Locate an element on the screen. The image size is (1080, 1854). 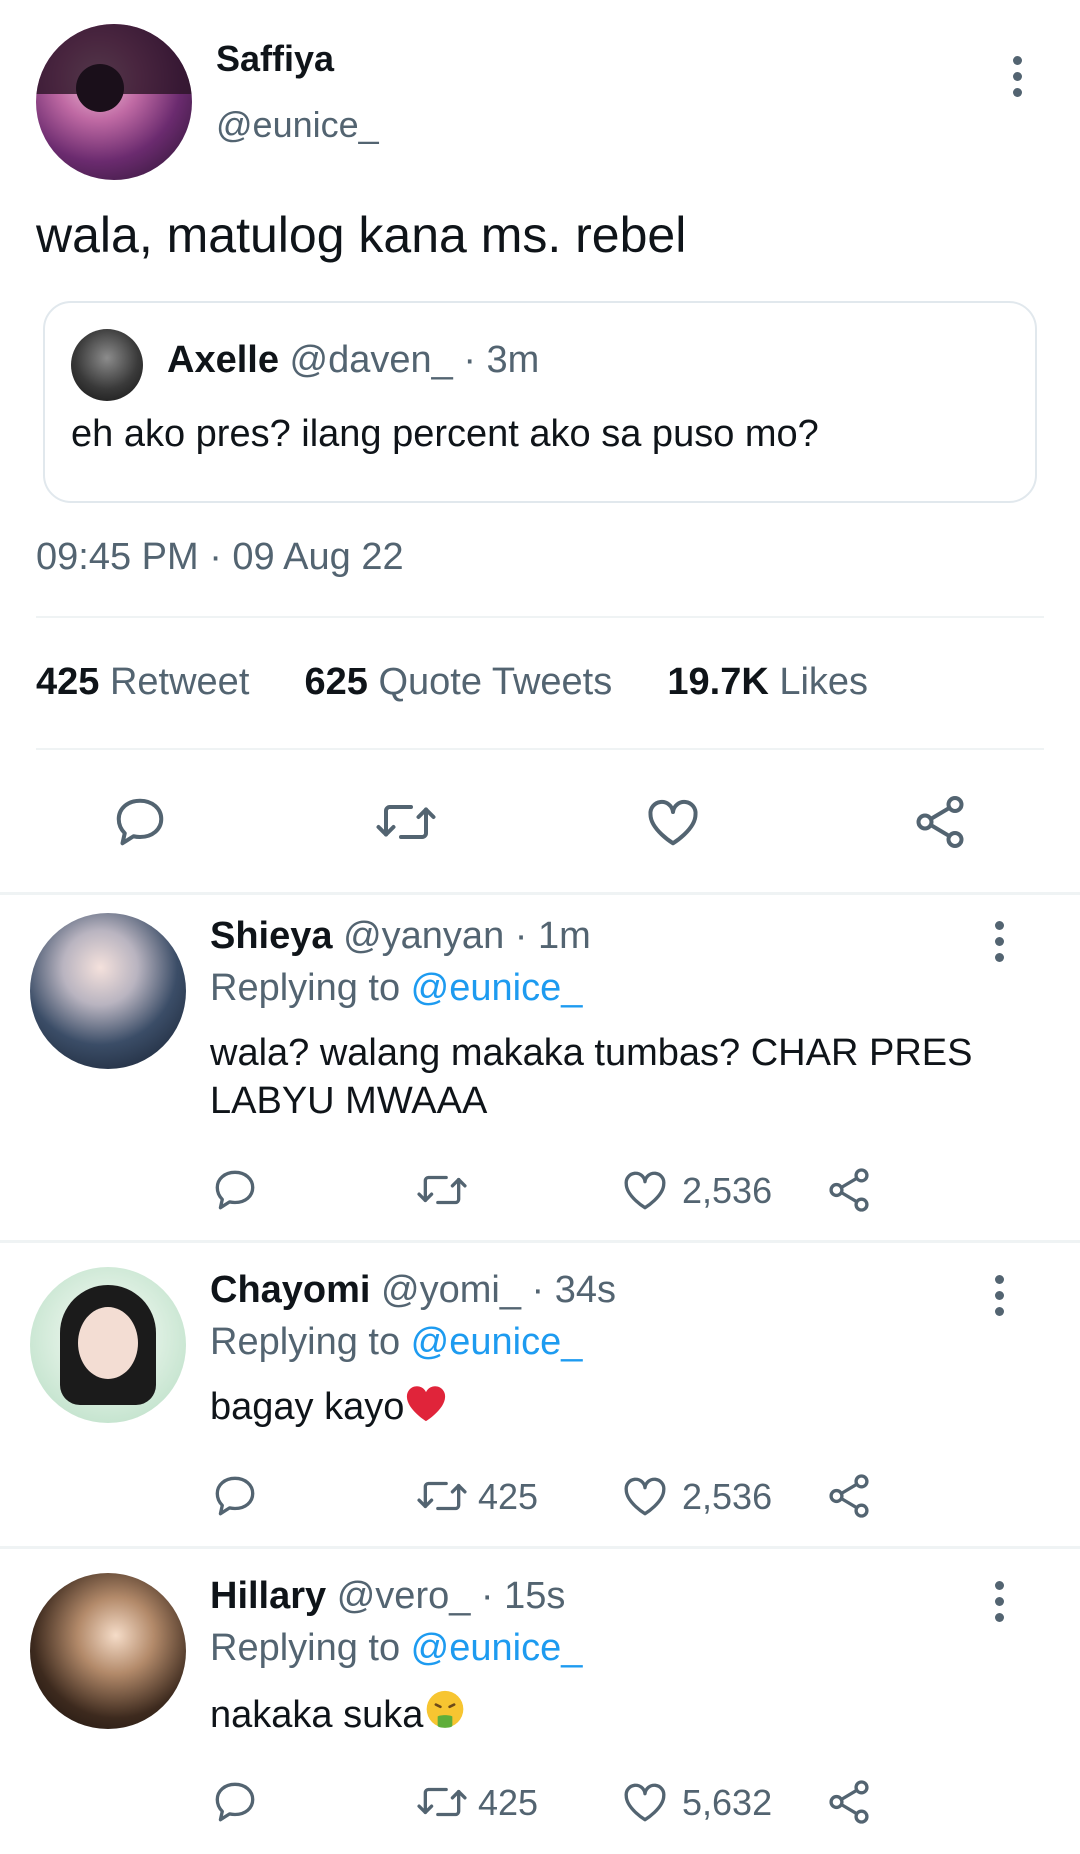
red-heart-icon is located at coordinates (426, 1409).